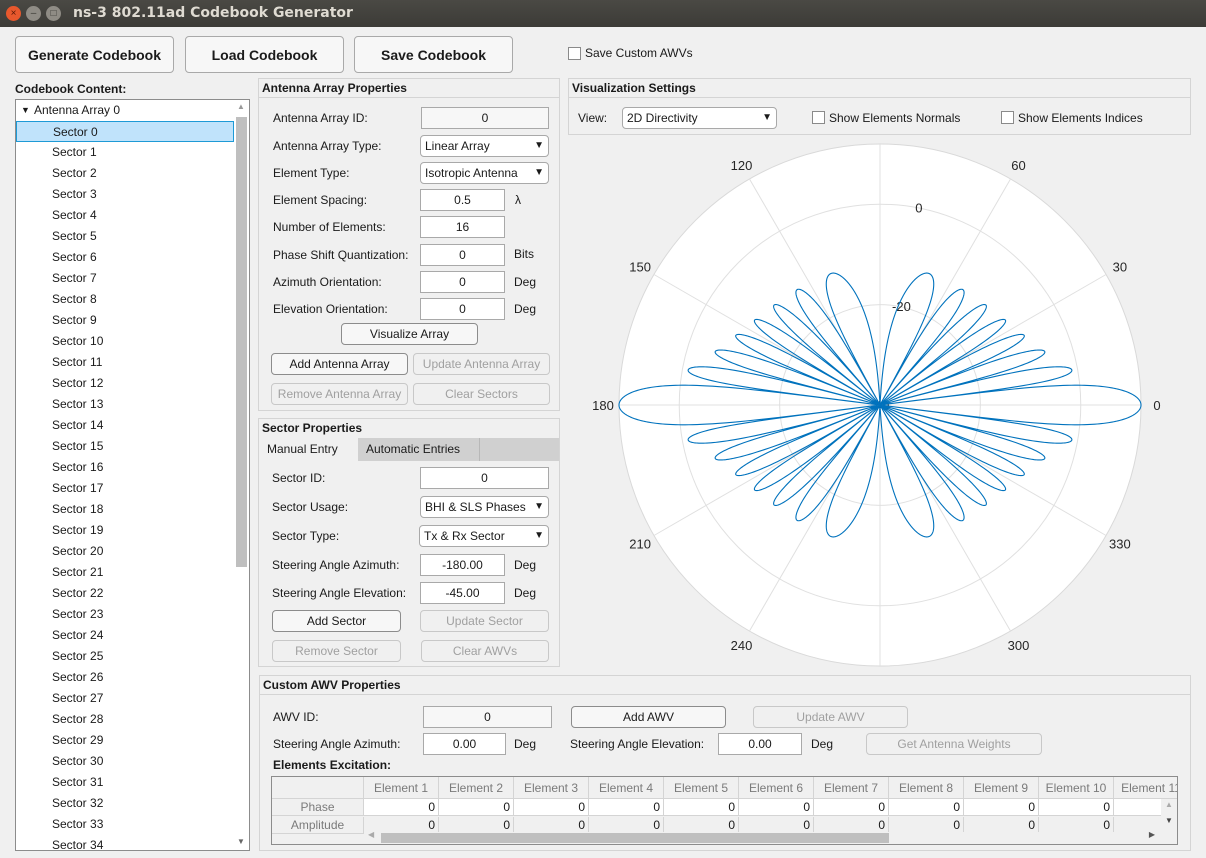  I want to click on tree-item-sector: Sector 22, so click(125, 593).